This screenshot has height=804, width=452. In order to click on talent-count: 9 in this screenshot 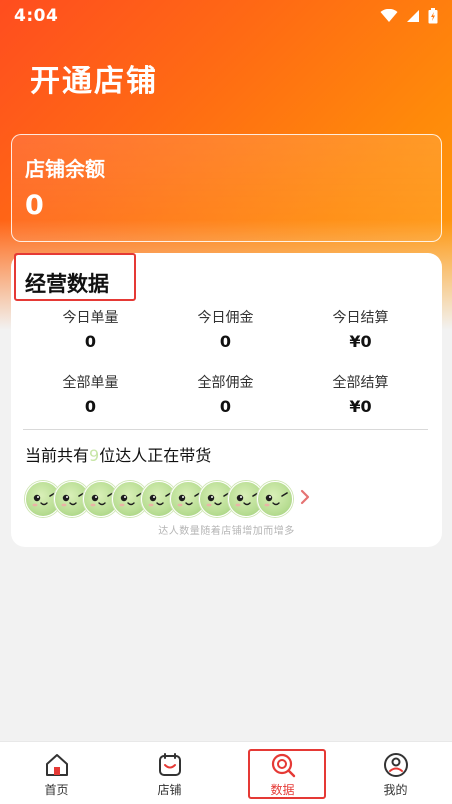, I will do `click(94, 455)`.